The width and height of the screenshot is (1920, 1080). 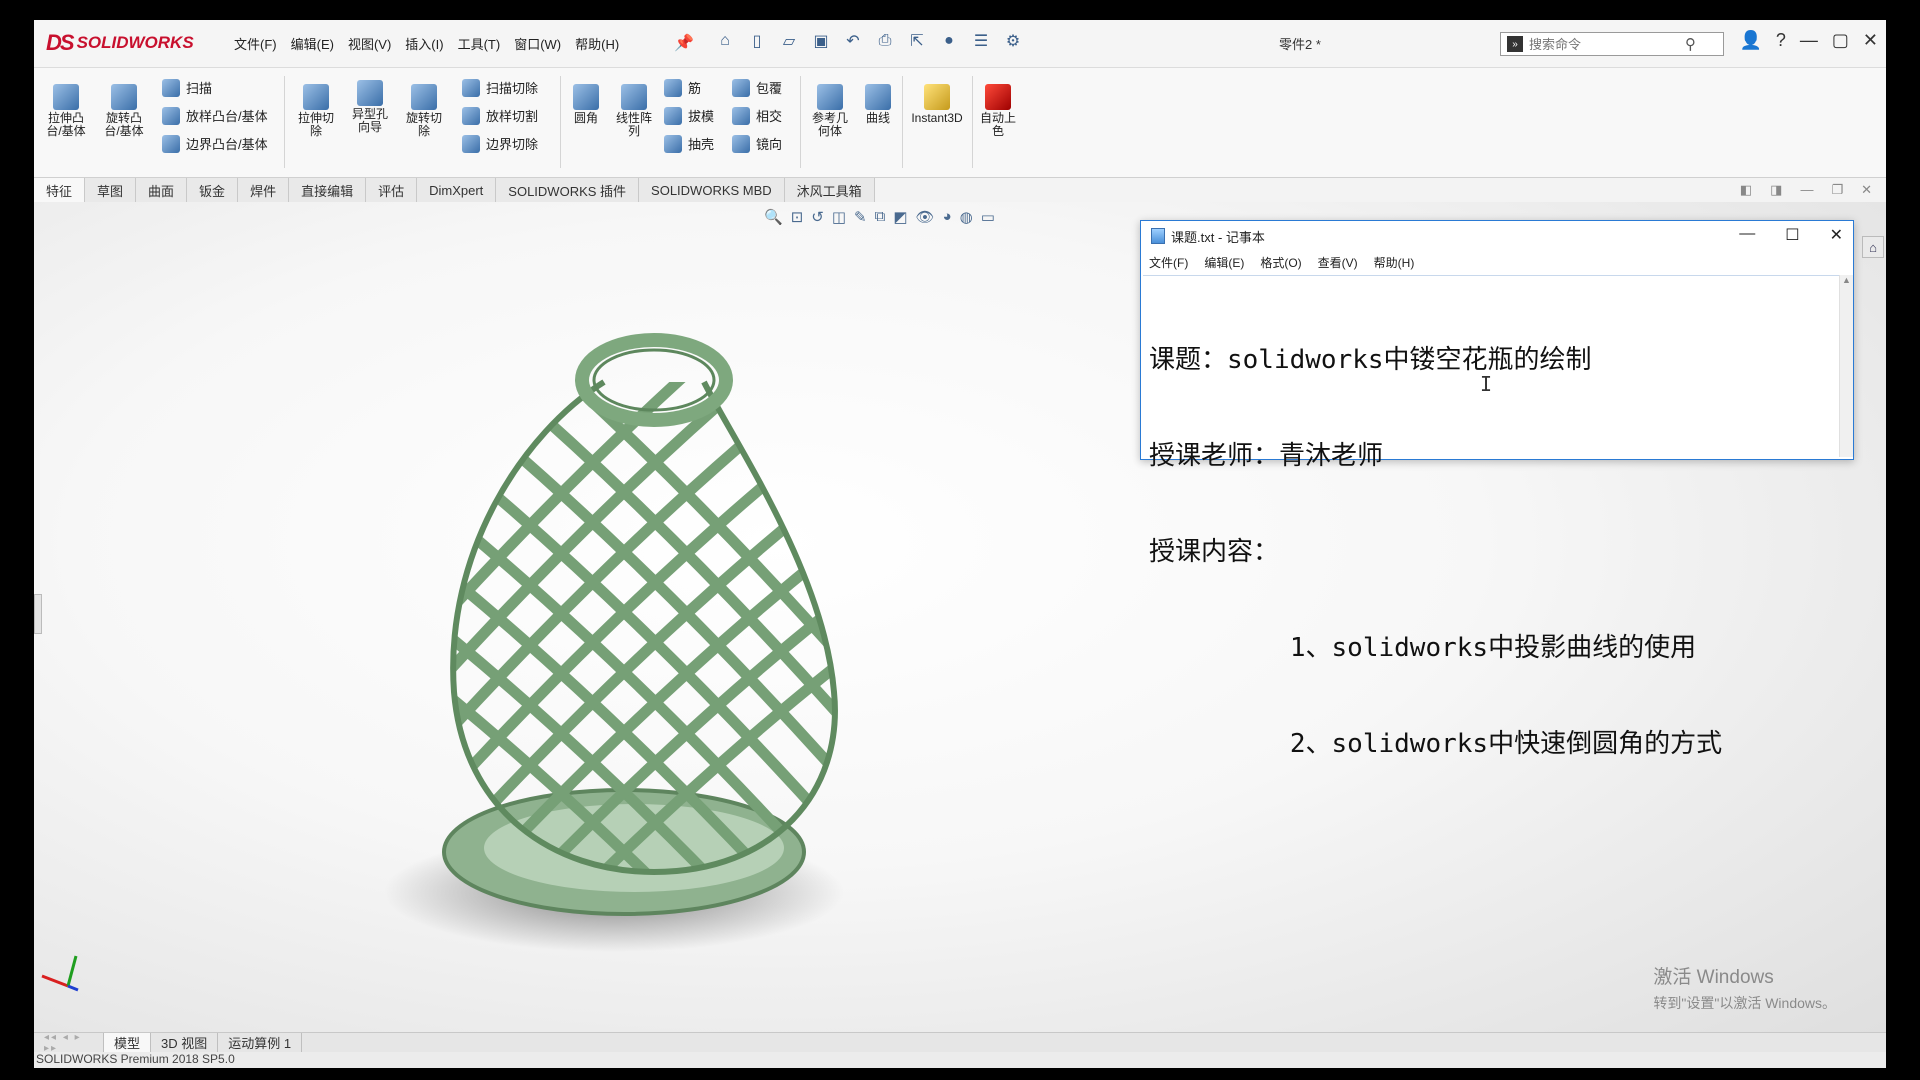 I want to click on extrude-boss-button: 拉伸凸 台/基体, so click(x=66, y=111).